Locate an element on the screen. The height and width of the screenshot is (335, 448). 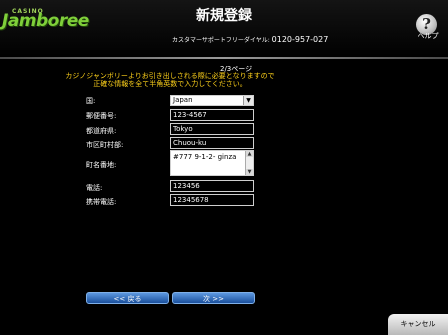
mobile-field: 12345678 is located at coordinates (212, 200).